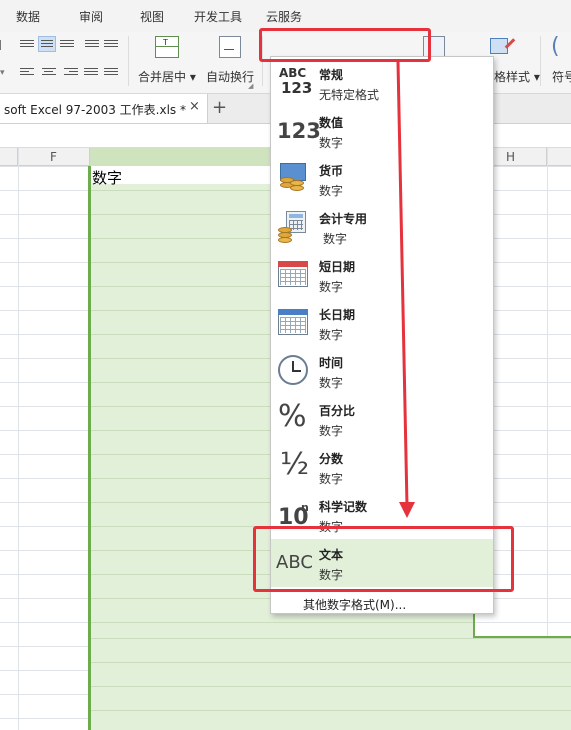  Describe the element at coordinates (292, 416) in the screenshot. I see `percent-icon: %` at that location.